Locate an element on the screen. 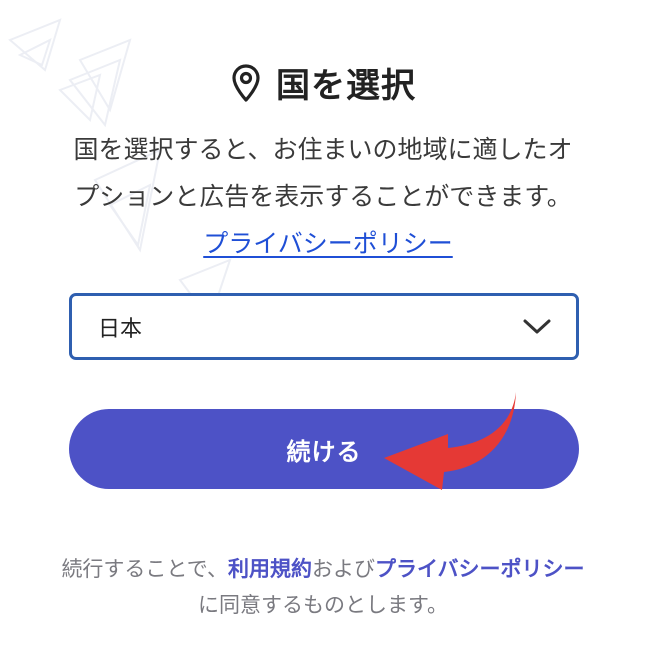  country-select-value: 日本 is located at coordinates (120, 329).